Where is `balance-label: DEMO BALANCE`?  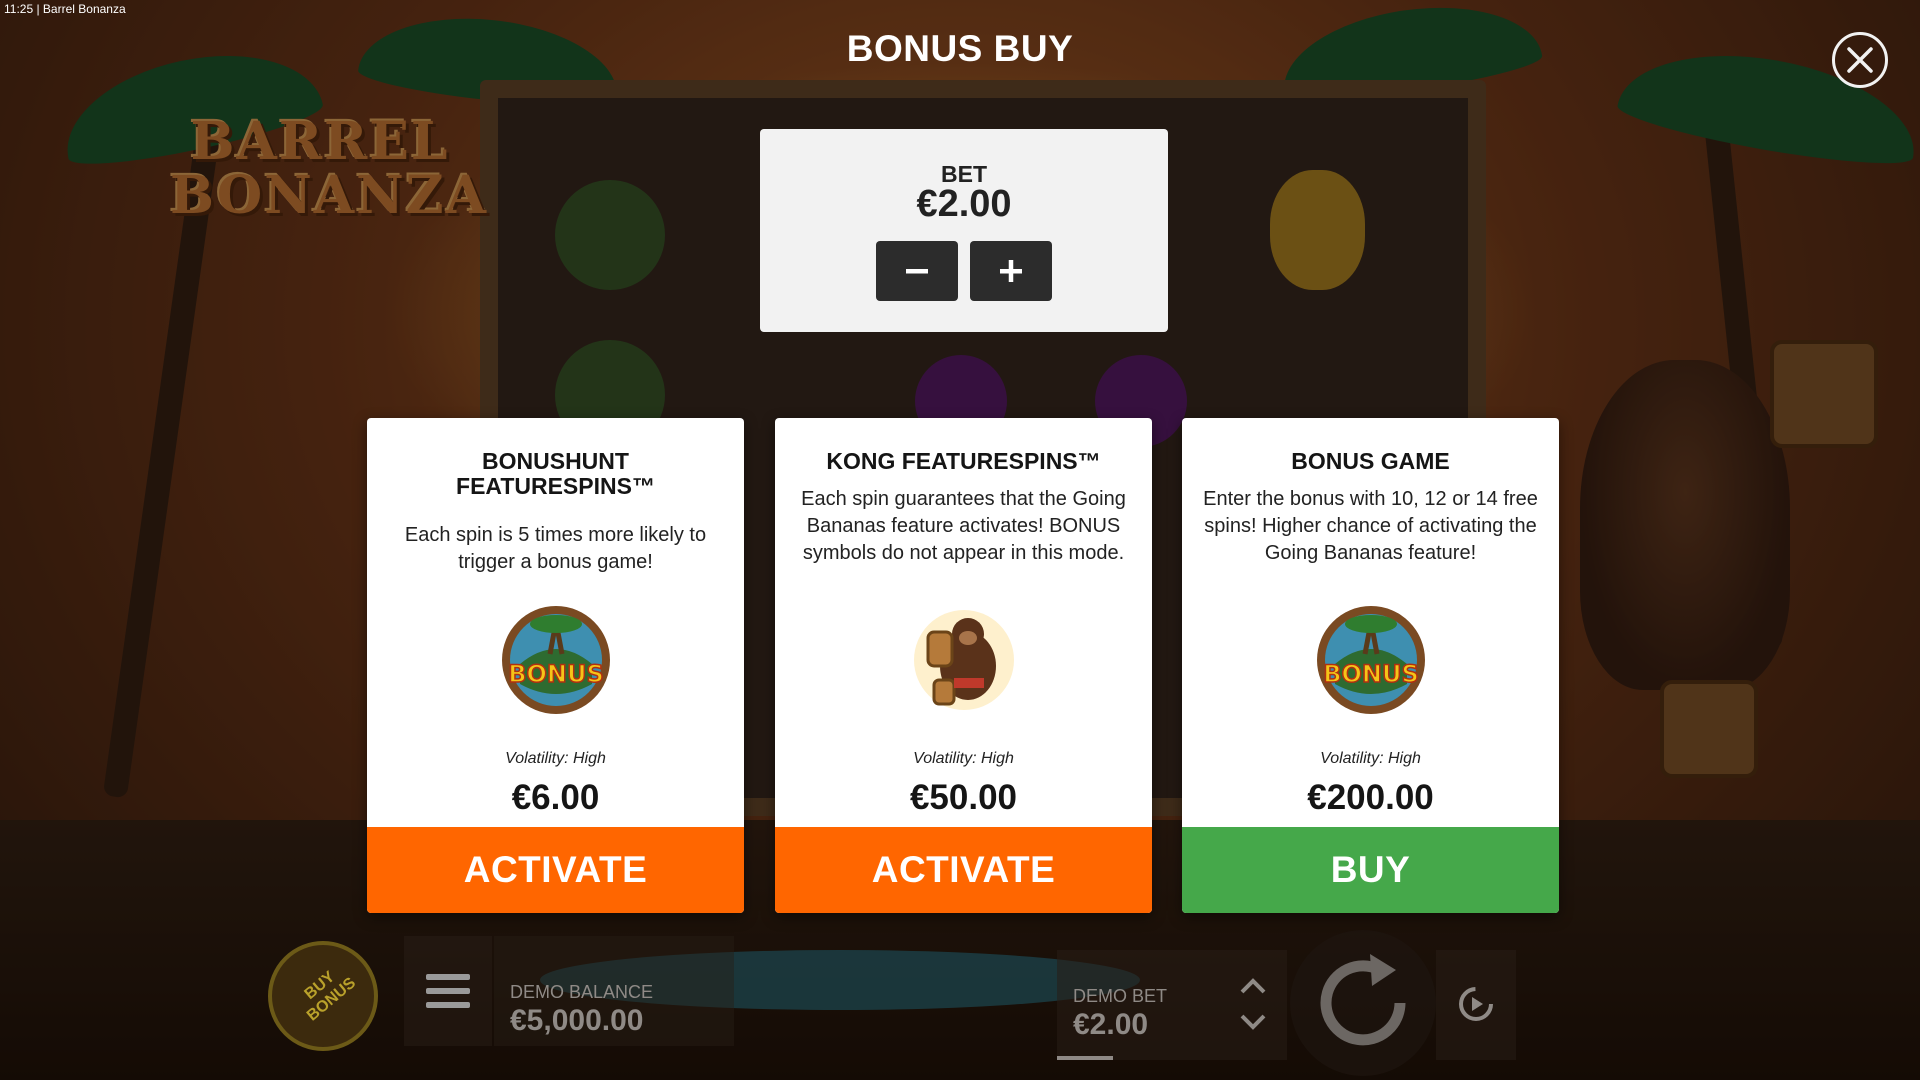
balance-label: DEMO BALANCE is located at coordinates (582, 992).